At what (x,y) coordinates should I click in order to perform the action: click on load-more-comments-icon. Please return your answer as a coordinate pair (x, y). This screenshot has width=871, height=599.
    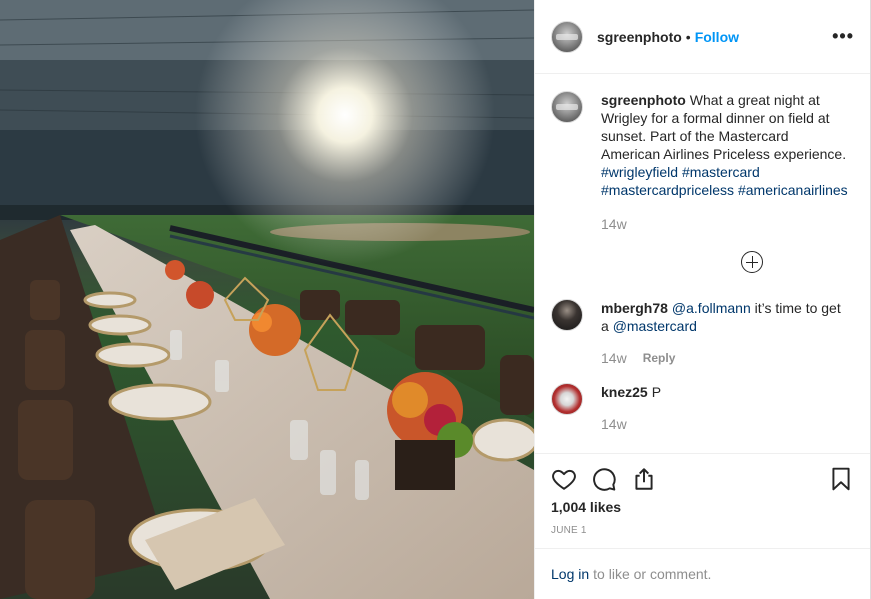
    Looking at the image, I should click on (752, 262).